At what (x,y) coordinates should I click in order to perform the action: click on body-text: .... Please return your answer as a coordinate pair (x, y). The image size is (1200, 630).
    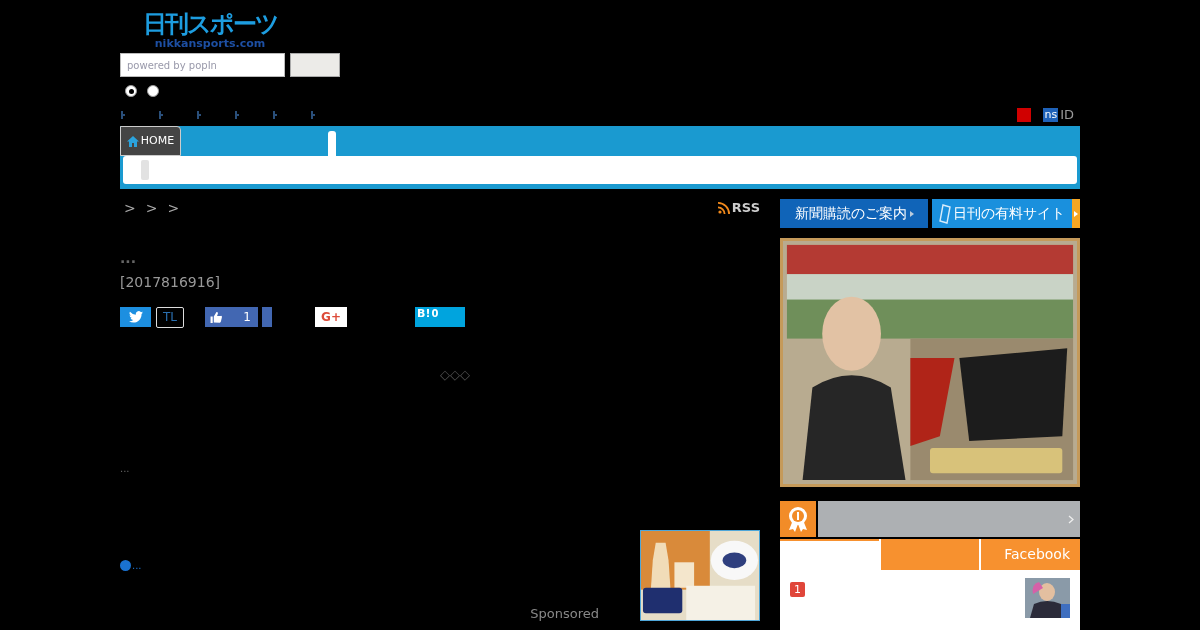
    Looking at the image, I should click on (125, 468).